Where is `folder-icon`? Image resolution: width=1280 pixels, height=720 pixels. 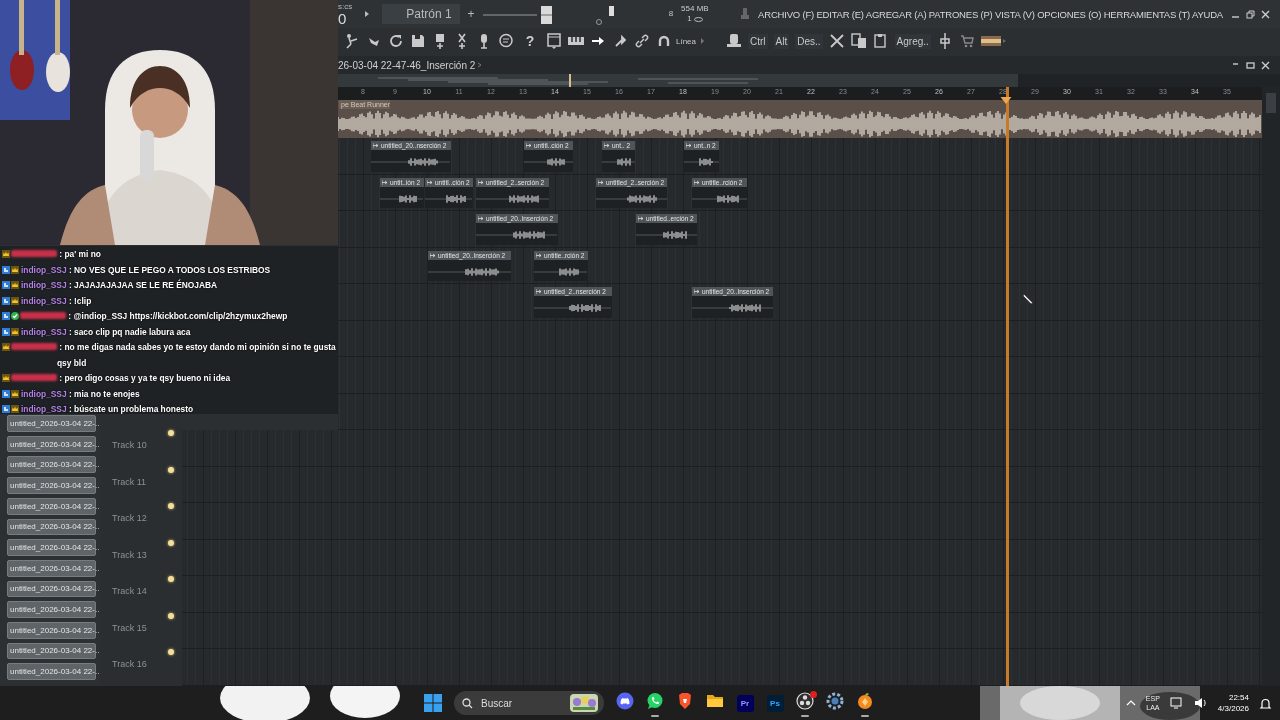
folder-icon is located at coordinates (715, 701).